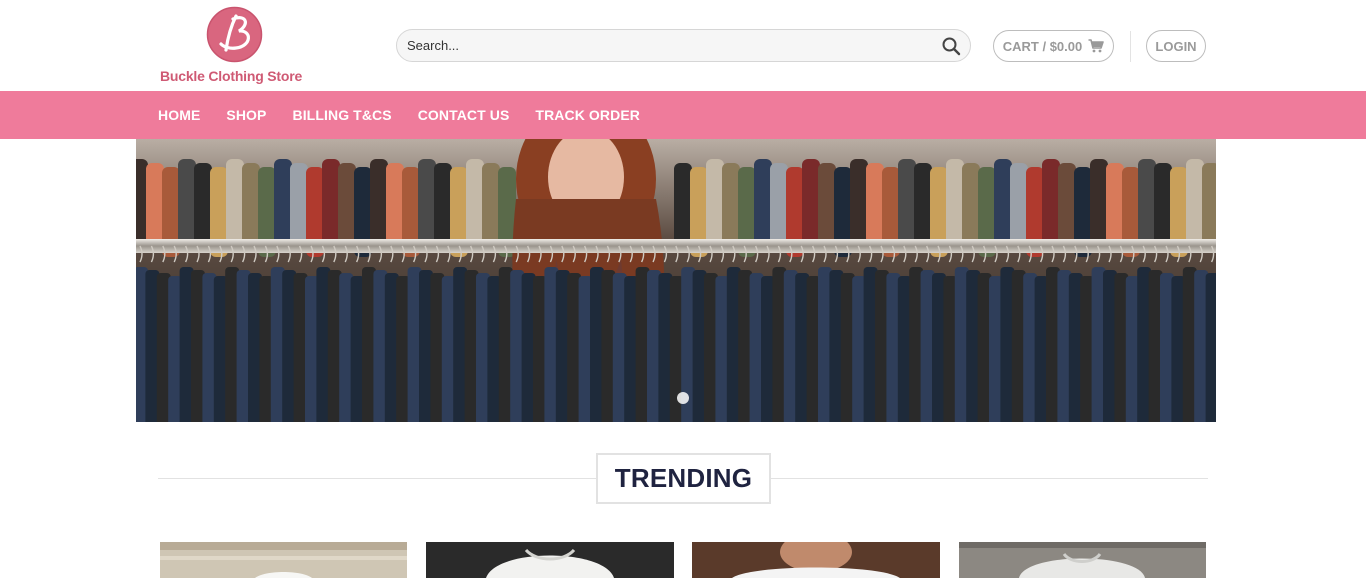  I want to click on cart-label: CART / $0.00, so click(1042, 46).